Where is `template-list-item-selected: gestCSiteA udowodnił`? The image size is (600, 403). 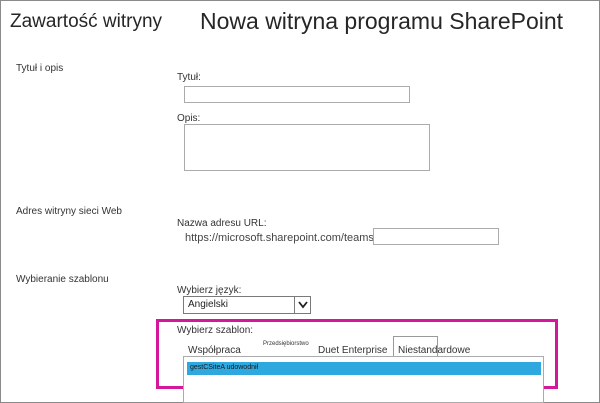 template-list-item-selected: gestCSiteA udowodnił is located at coordinates (364, 368).